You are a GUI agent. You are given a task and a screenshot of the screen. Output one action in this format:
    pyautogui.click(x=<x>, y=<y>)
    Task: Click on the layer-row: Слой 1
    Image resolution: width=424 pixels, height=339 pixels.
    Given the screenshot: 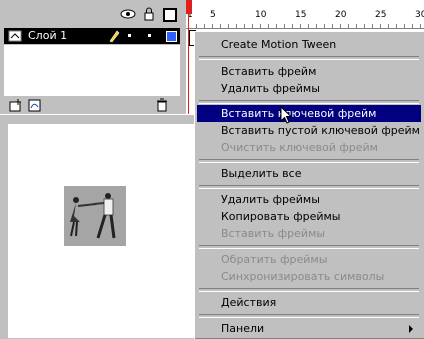 What is the action you would take?
    pyautogui.click(x=92, y=36)
    